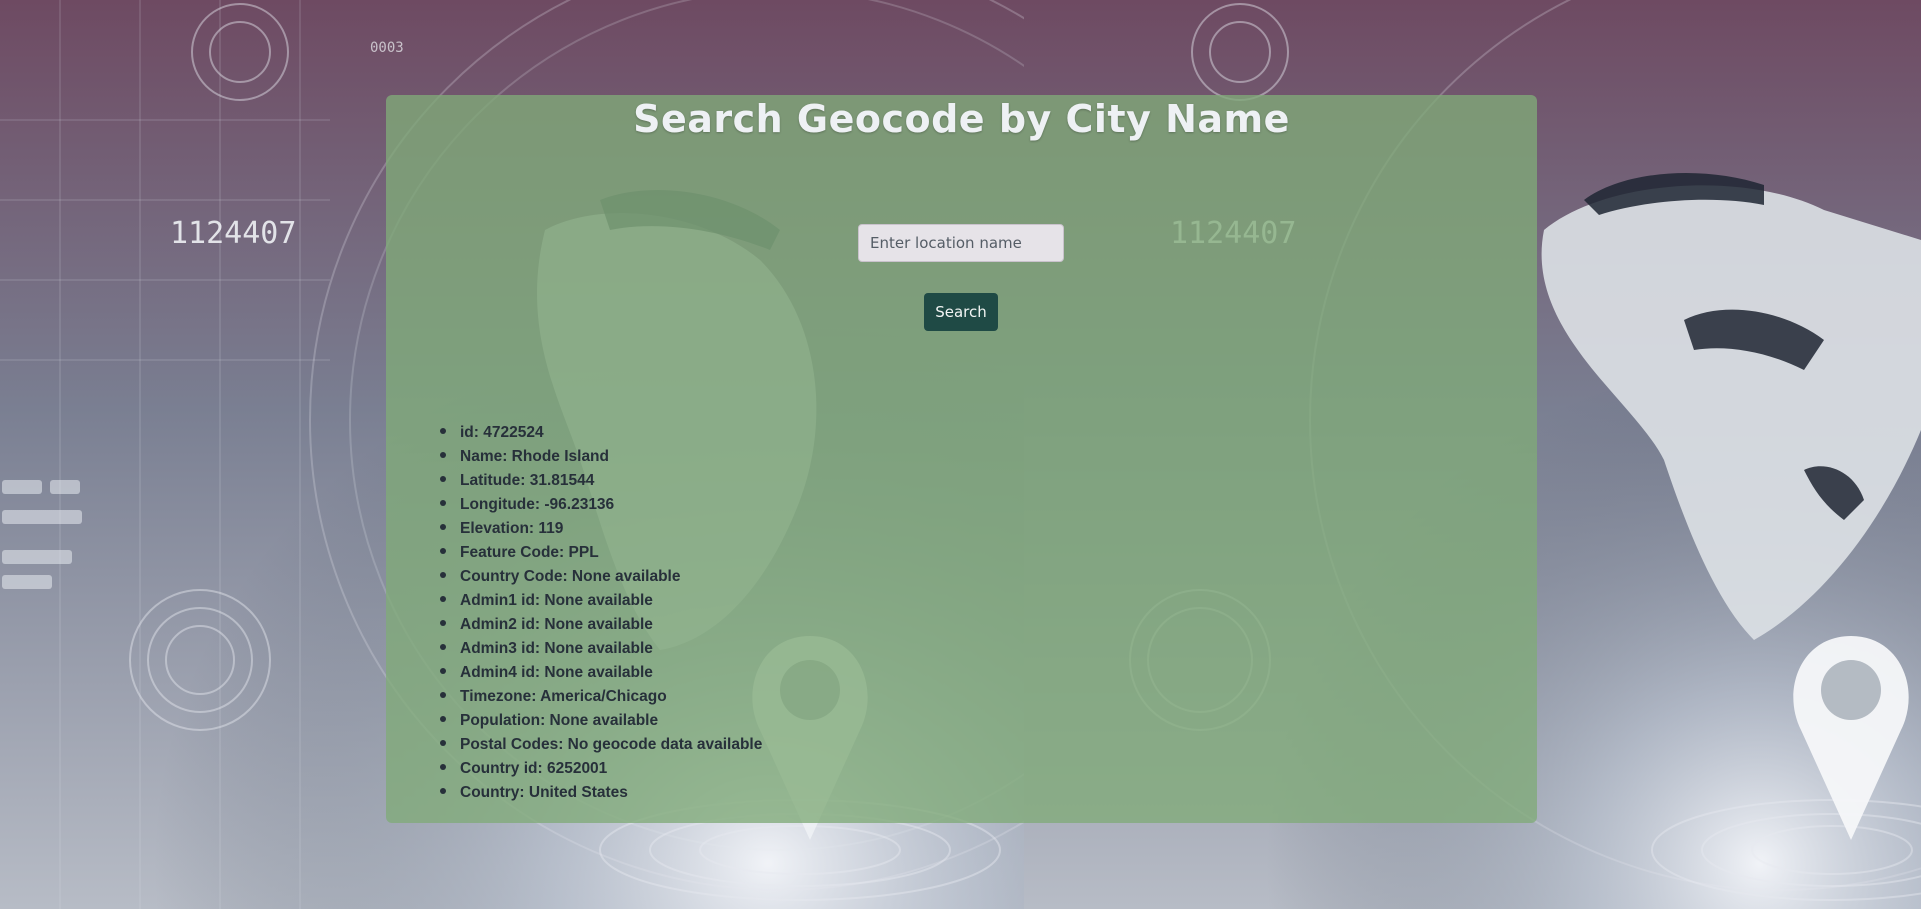  I want to click on list-item-text: Longitude: -96.23136, so click(537, 504).